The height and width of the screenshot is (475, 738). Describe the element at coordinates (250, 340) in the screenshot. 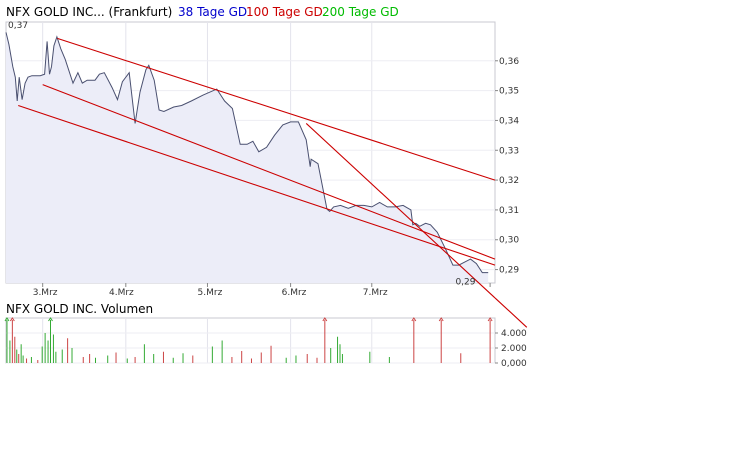

I see `volume-plot-frame` at that location.